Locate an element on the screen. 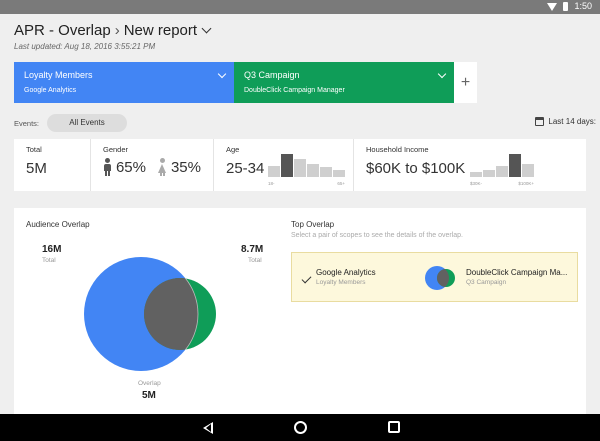 Image resolution: width=600 pixels, height=441 pixels. left-total-label: Total is located at coordinates (49, 260).